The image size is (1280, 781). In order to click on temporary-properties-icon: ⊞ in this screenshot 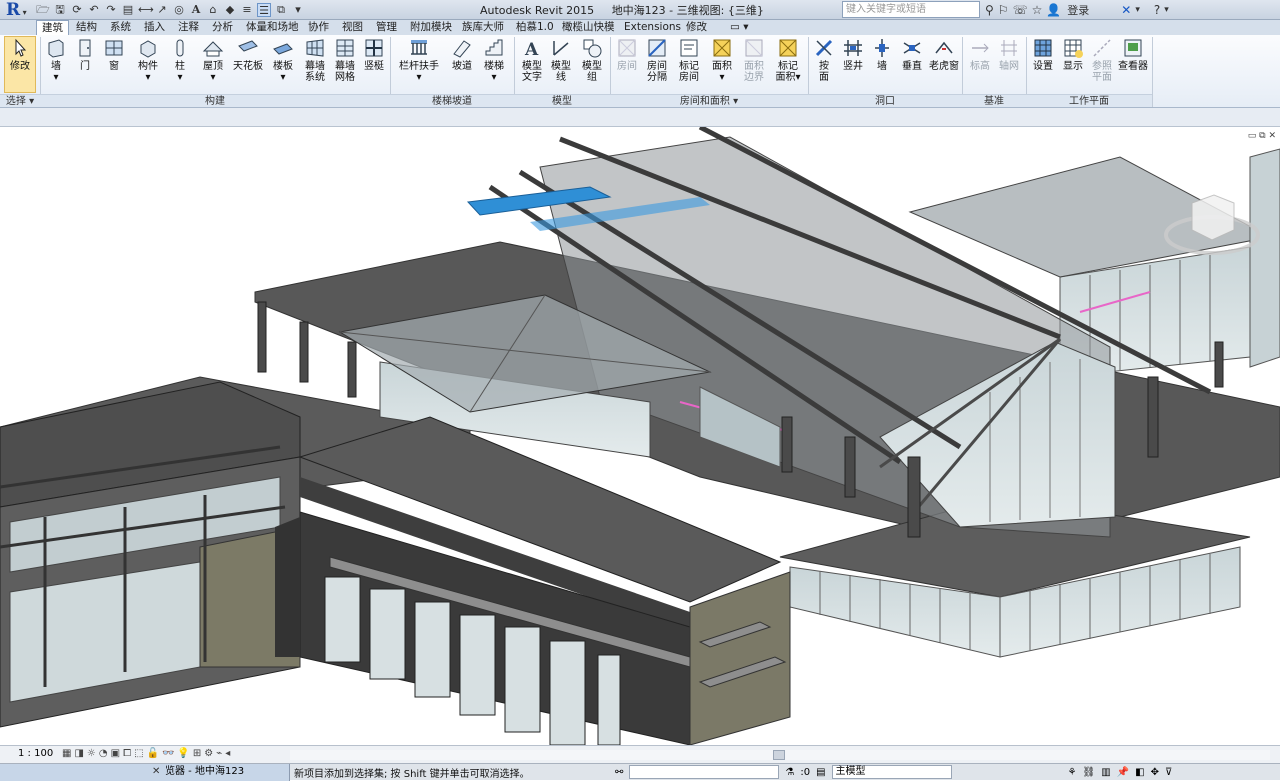, I will do `click(197, 753)`.